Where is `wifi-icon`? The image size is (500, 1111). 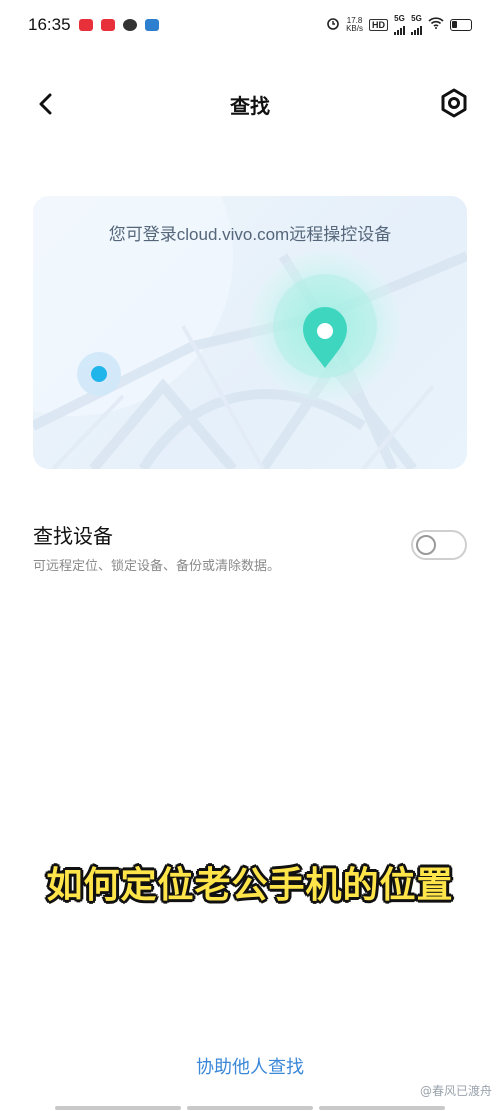 wifi-icon is located at coordinates (436, 25).